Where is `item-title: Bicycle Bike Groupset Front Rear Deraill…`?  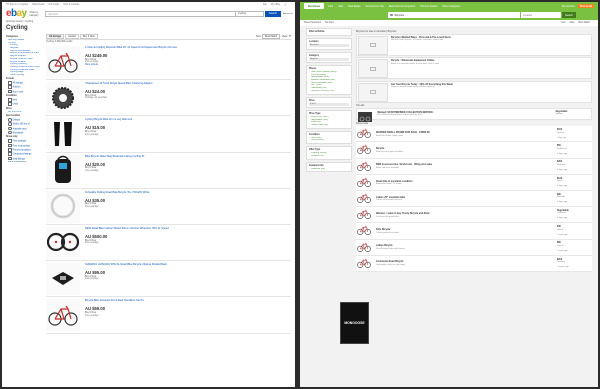 item-title: Bicycle Bike Groupset Front Rear Deraill… is located at coordinates (188, 302).